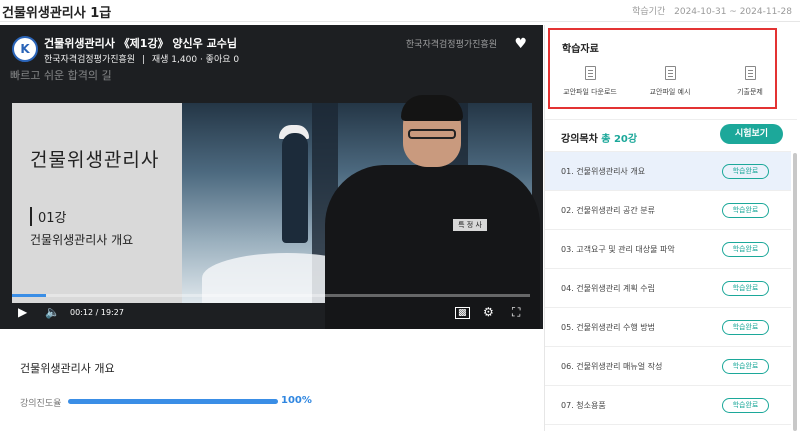 The height and width of the screenshot is (431, 800). I want to click on slide-lesson-number: 01강, so click(48, 216).